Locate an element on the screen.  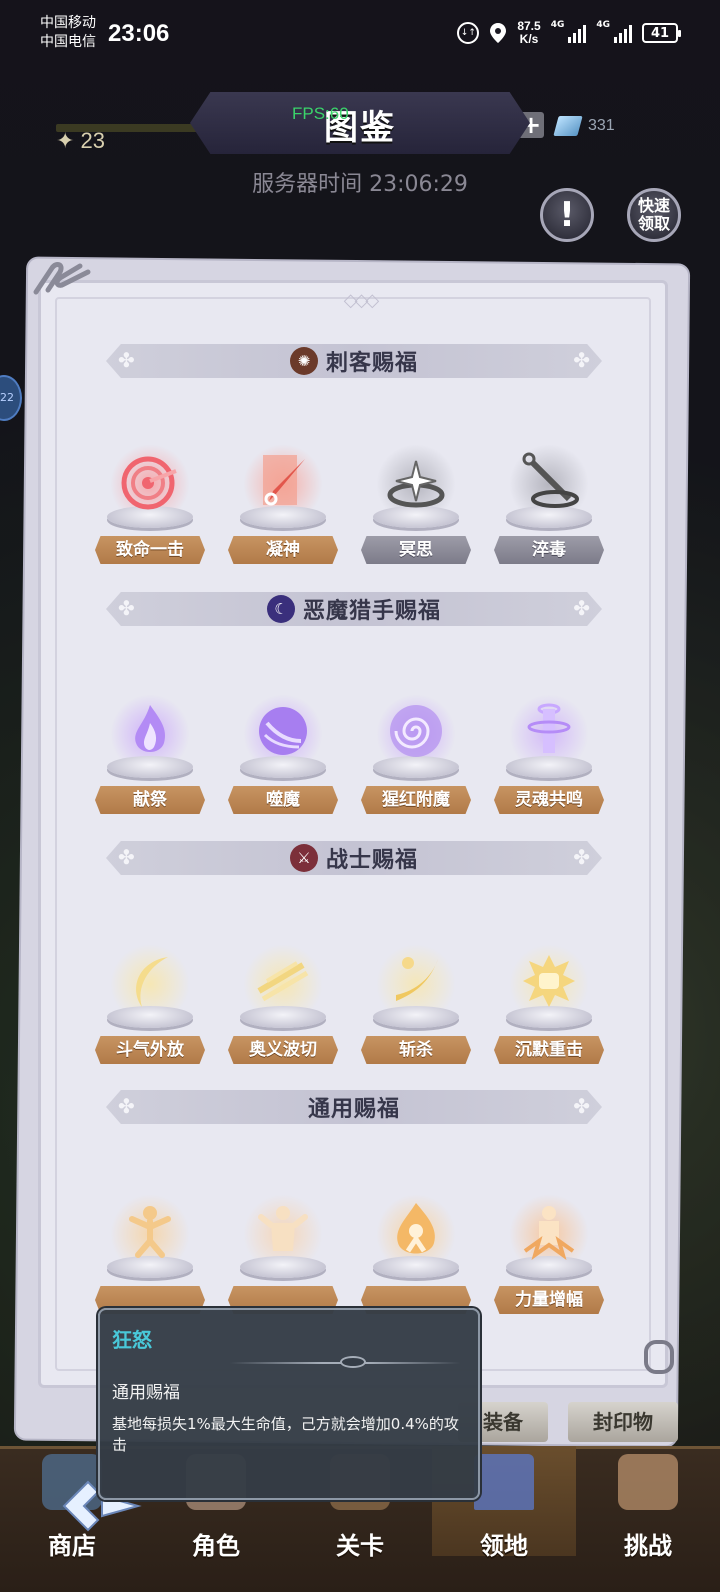
carrier-2: 中国电信 is located at coordinates (68, 42).